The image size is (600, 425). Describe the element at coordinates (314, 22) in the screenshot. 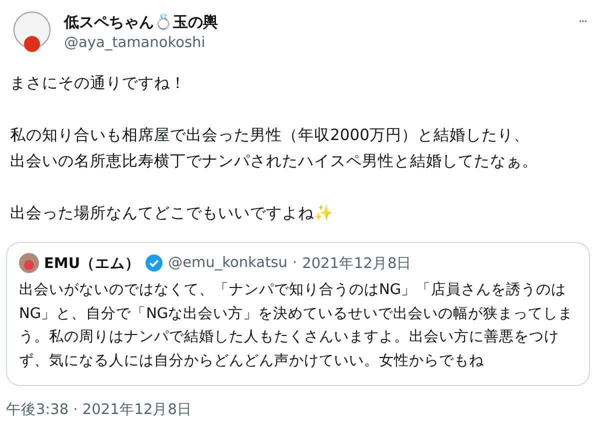

I see `author-name: 低スペちゃん💍玉の輿` at that location.